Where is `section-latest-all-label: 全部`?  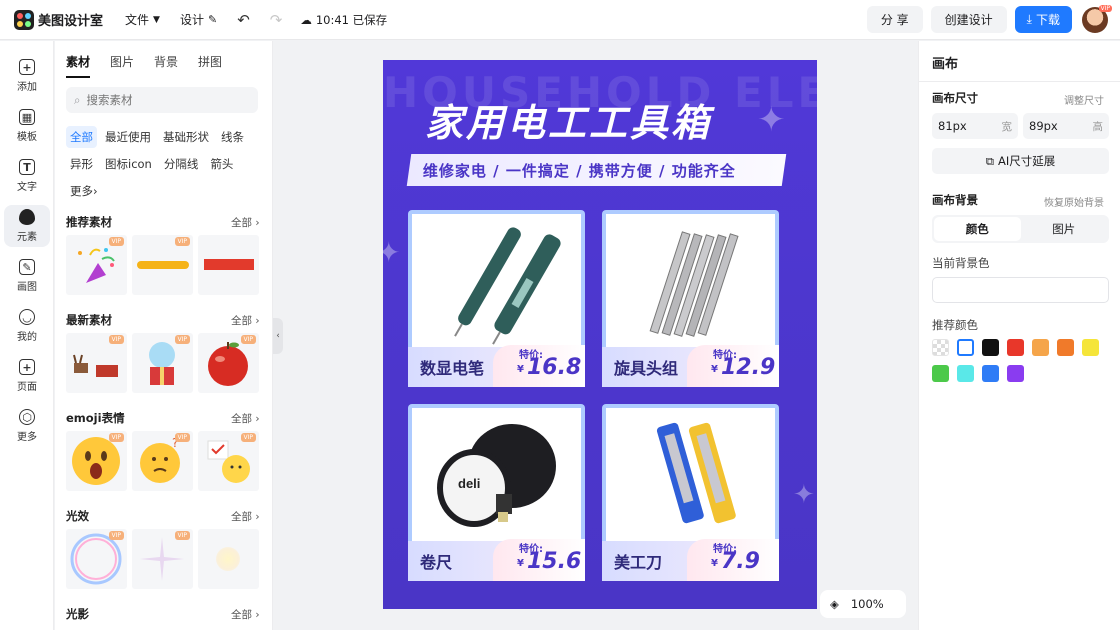 section-latest-all-label: 全部 is located at coordinates (241, 321).